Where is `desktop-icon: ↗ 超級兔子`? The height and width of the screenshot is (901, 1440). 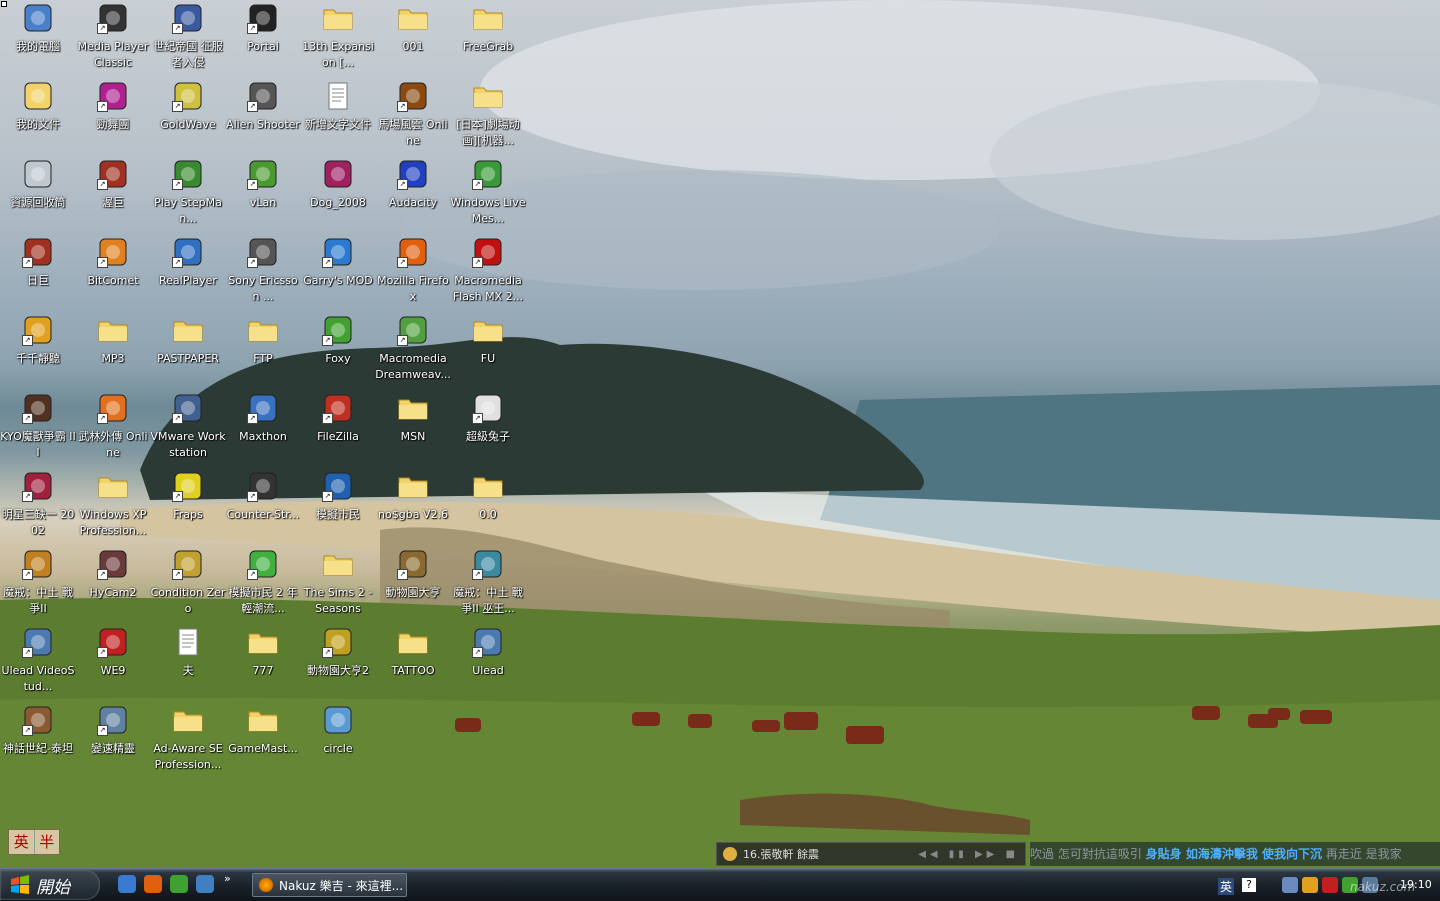 desktop-icon: ↗ 超級兔子 is located at coordinates (488, 428).